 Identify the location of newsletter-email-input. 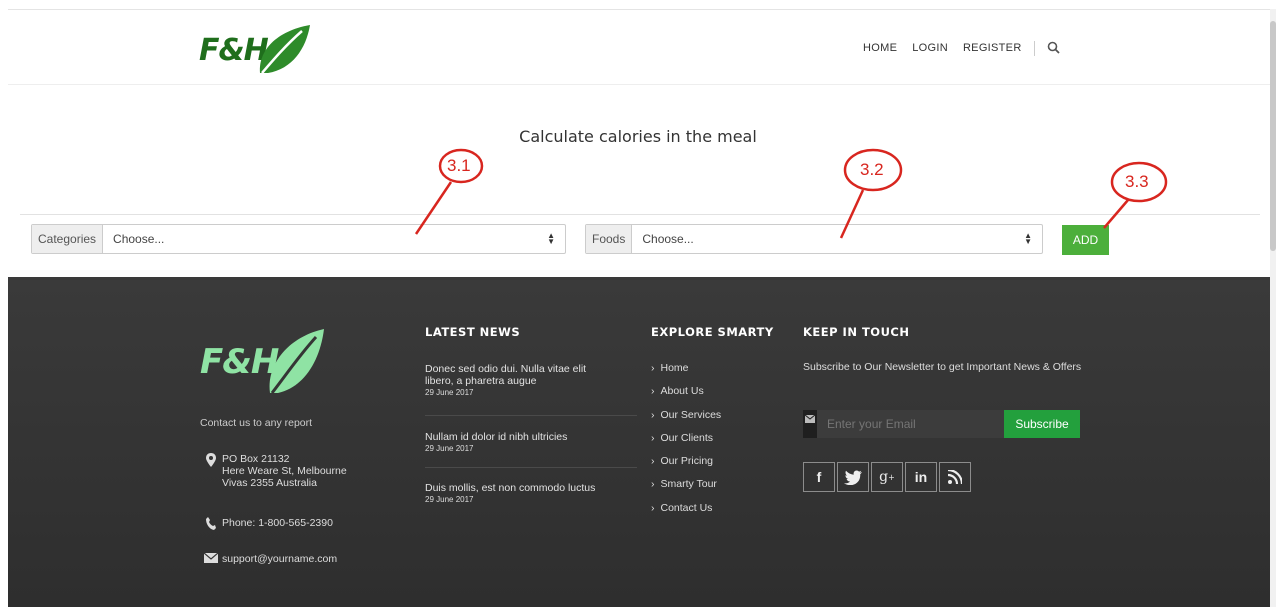
(910, 424).